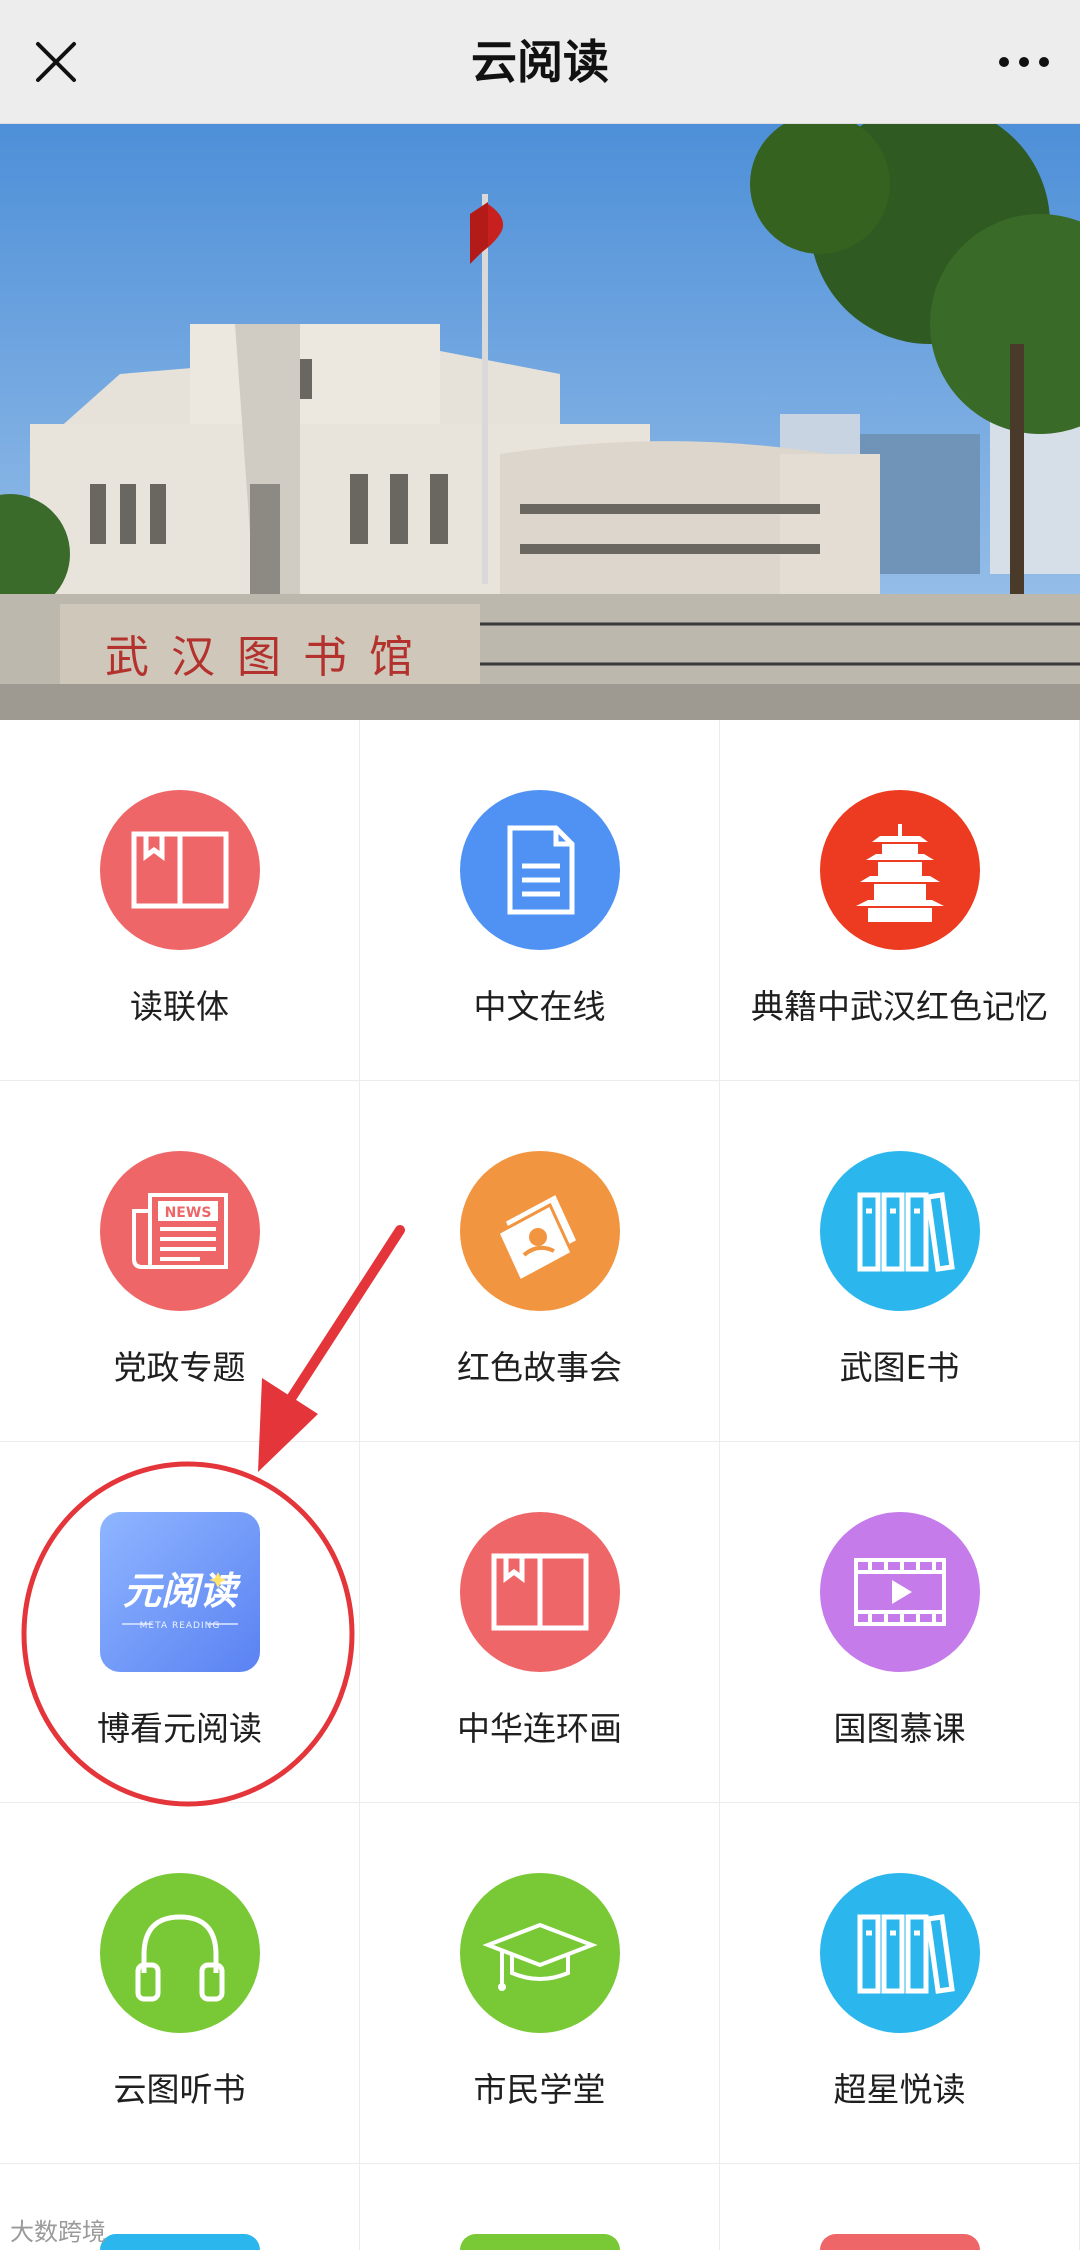 The height and width of the screenshot is (2250, 1080). I want to click on tile-label: 武图E书, so click(899, 1367).